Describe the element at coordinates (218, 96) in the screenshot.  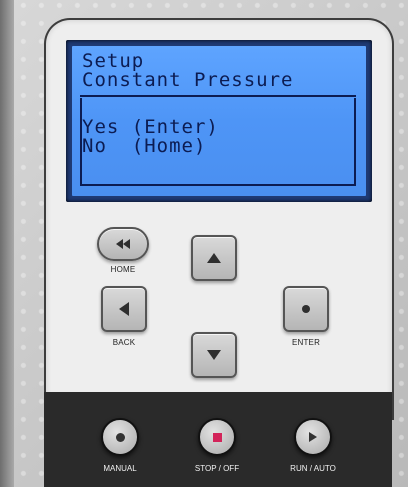
I see `lcd-divider` at that location.